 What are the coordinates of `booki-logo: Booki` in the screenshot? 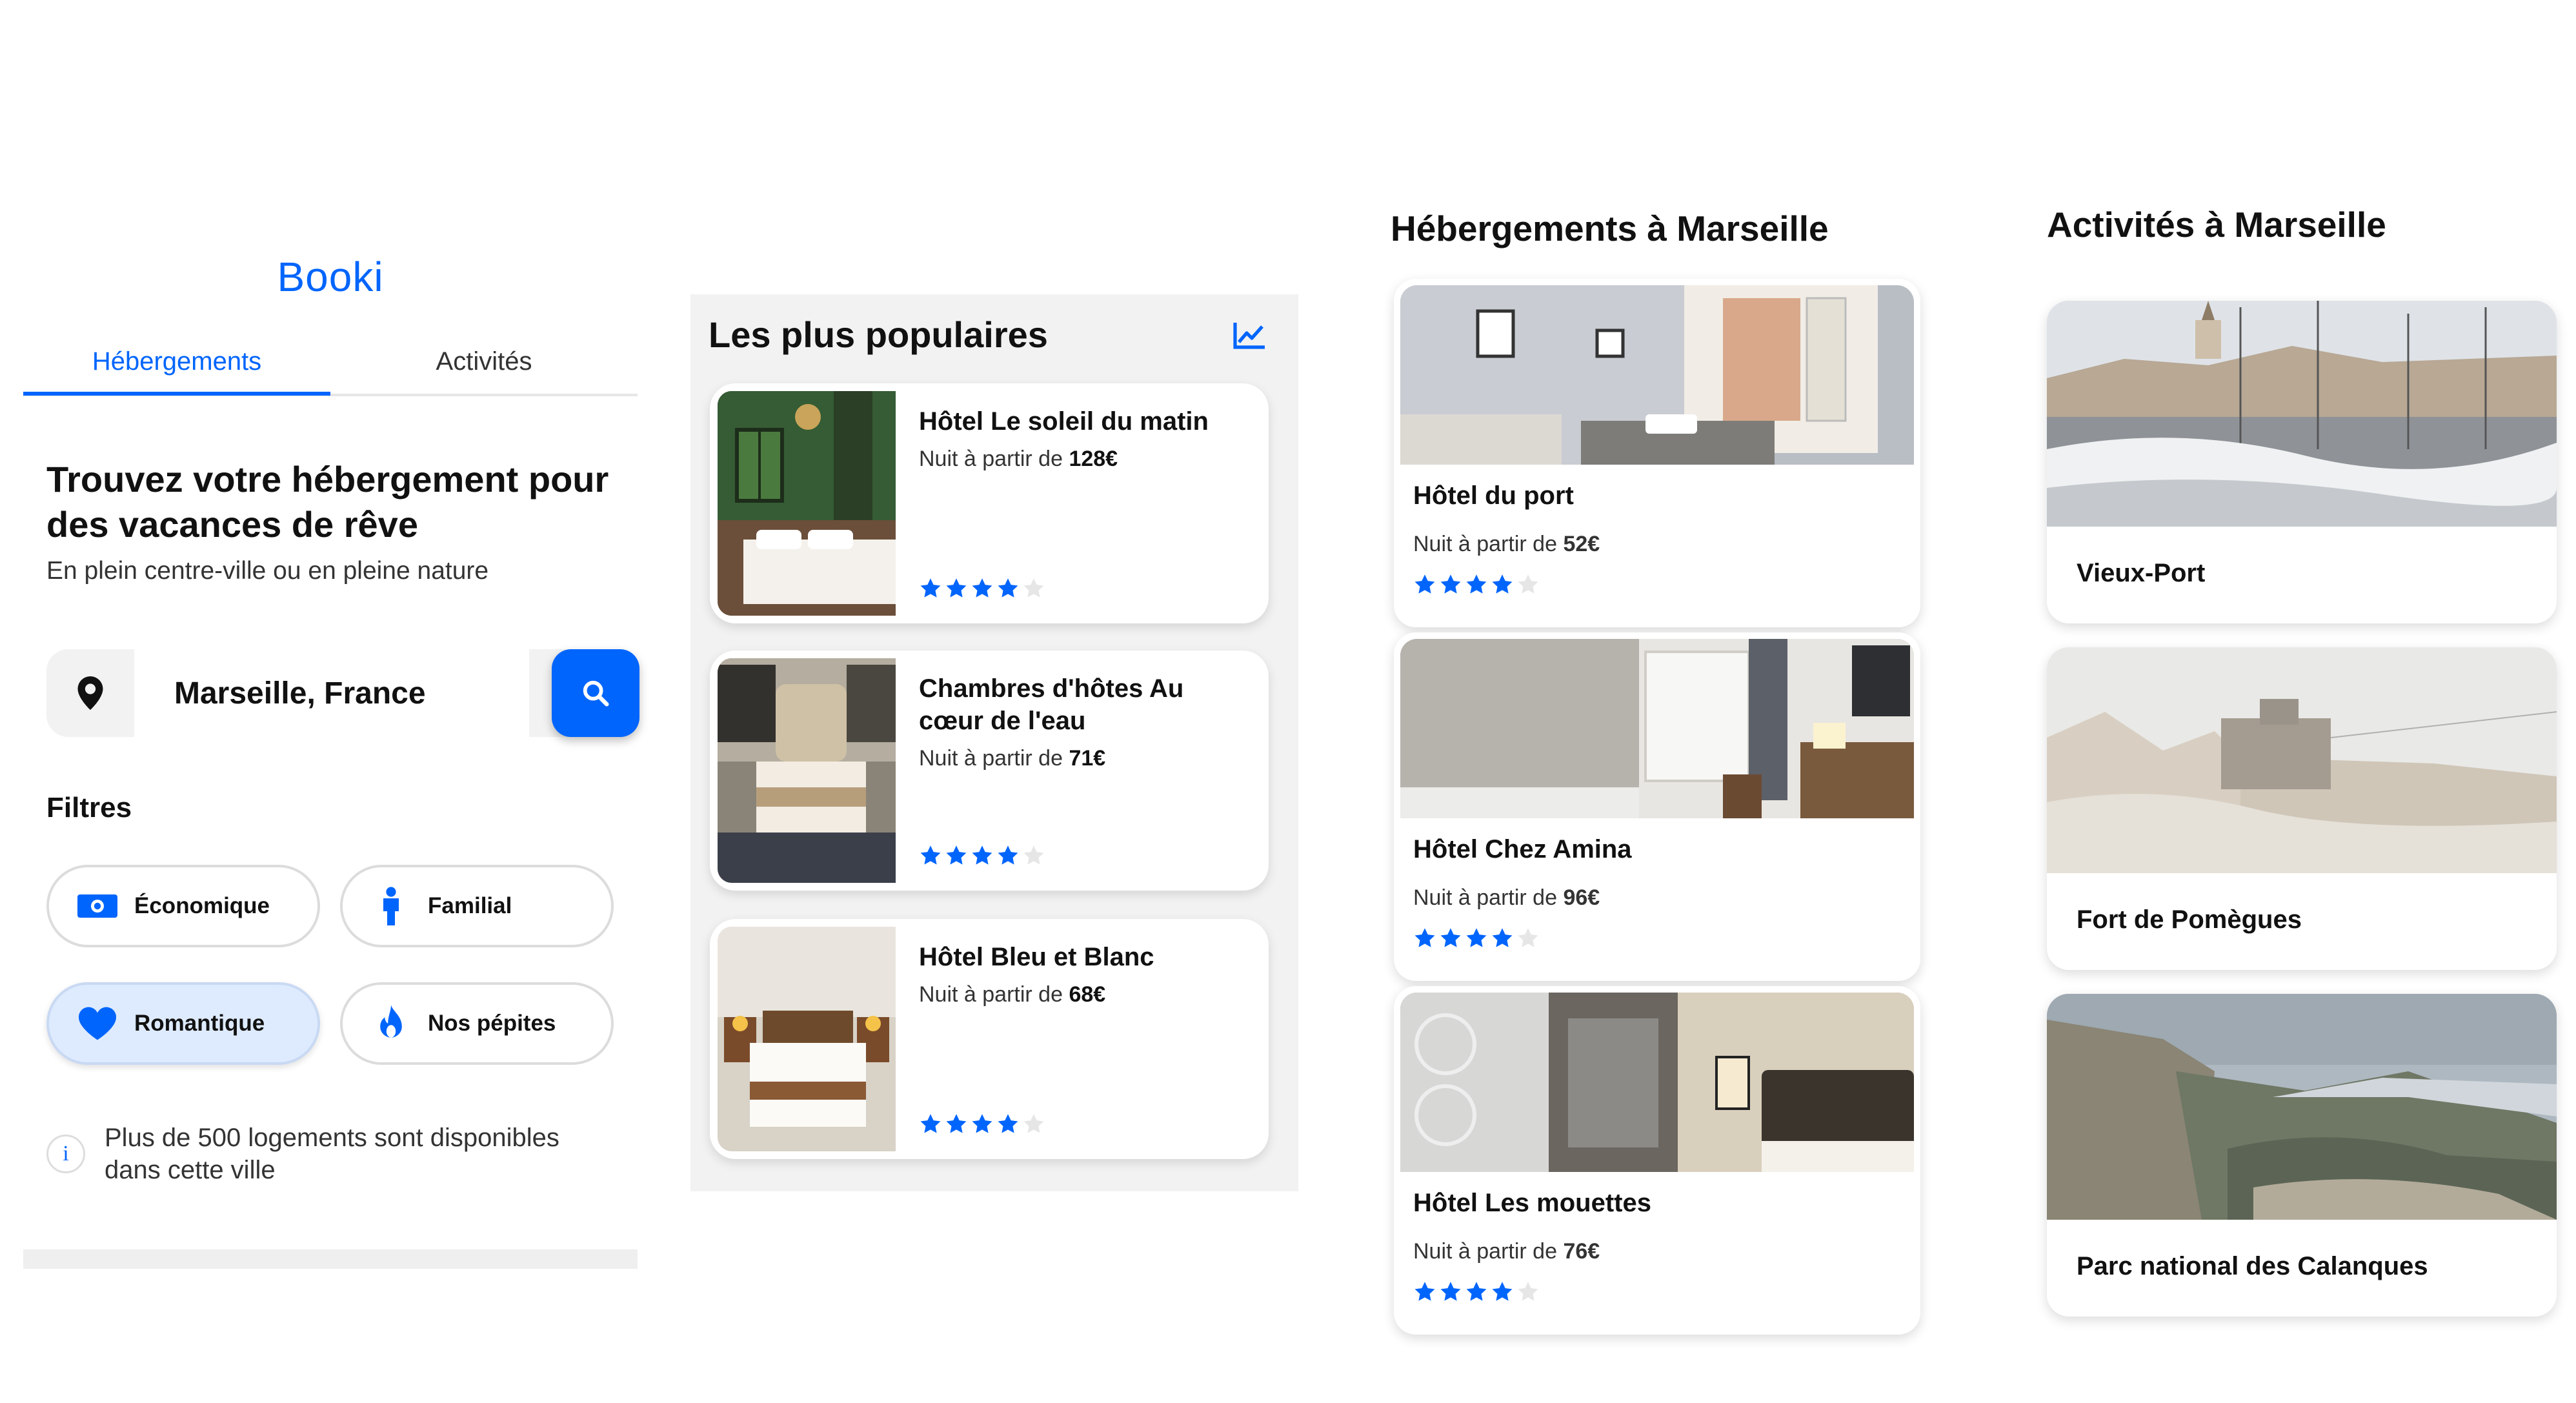 It's located at (330, 277).